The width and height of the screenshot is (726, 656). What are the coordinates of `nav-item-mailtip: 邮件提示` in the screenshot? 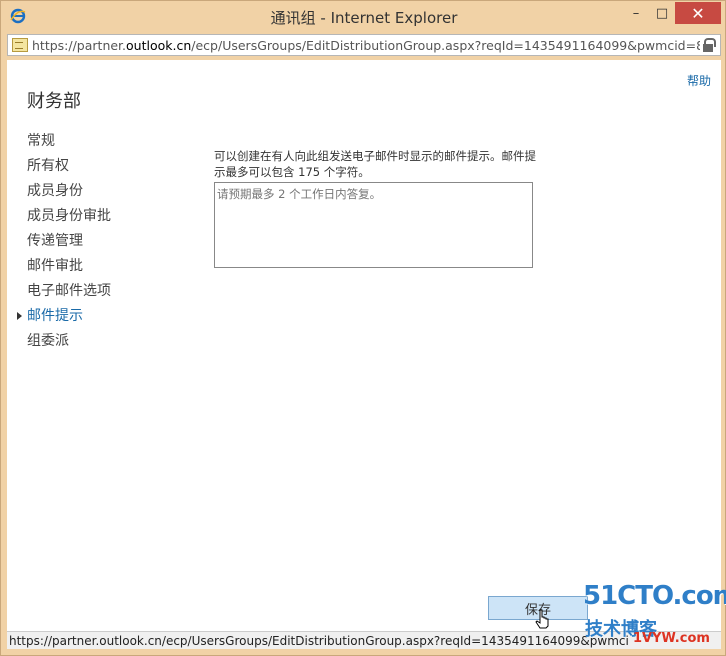 It's located at (64, 316).